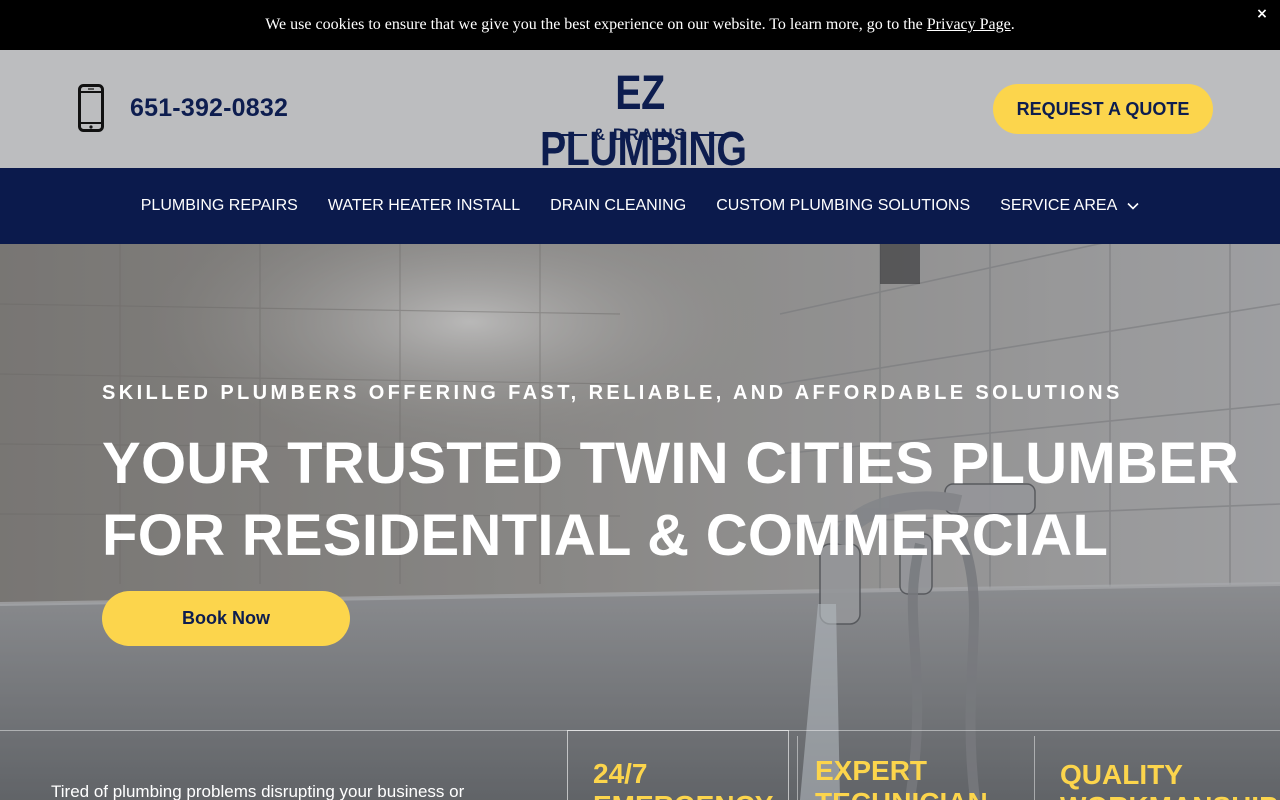 The image size is (1280, 800). I want to click on logo-swoosh-left, so click(569, 135).